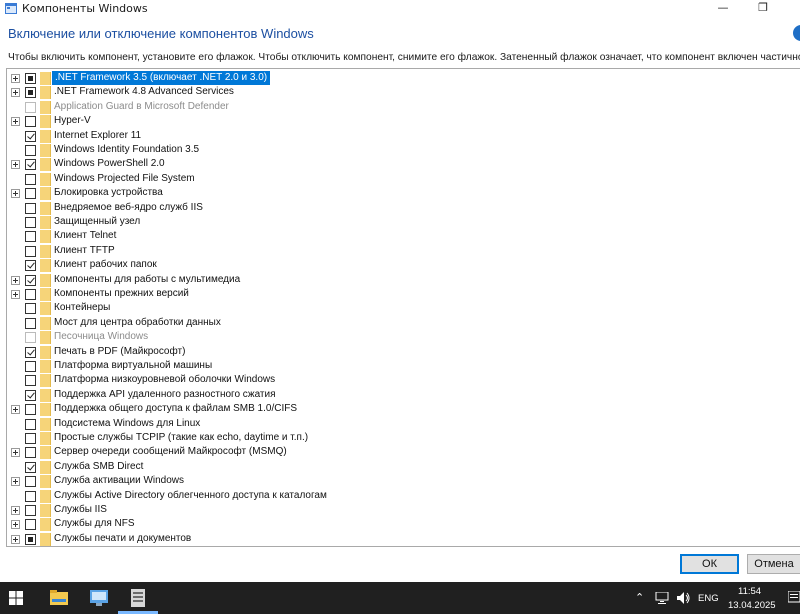 The height and width of the screenshot is (614, 800). What do you see at coordinates (796, 33) in the screenshot?
I see `help-icon` at bounding box center [796, 33].